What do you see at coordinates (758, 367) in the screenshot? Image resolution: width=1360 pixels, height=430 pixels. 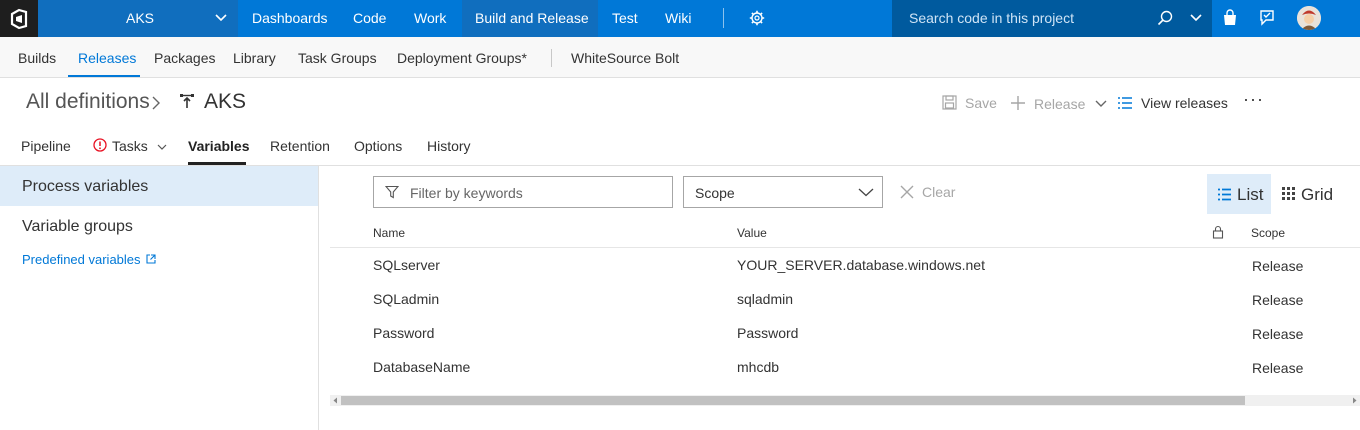 I see `variable-value: mhcdb` at bounding box center [758, 367].